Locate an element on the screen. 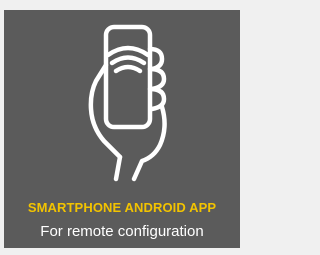  card-subtitle: For remote configuration is located at coordinates (122, 231).